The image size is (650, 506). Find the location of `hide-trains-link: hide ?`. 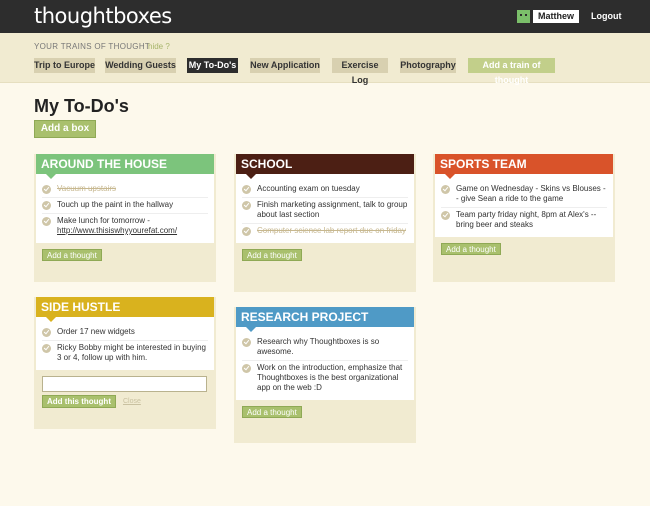

hide-trains-link: hide ? is located at coordinates (159, 46).